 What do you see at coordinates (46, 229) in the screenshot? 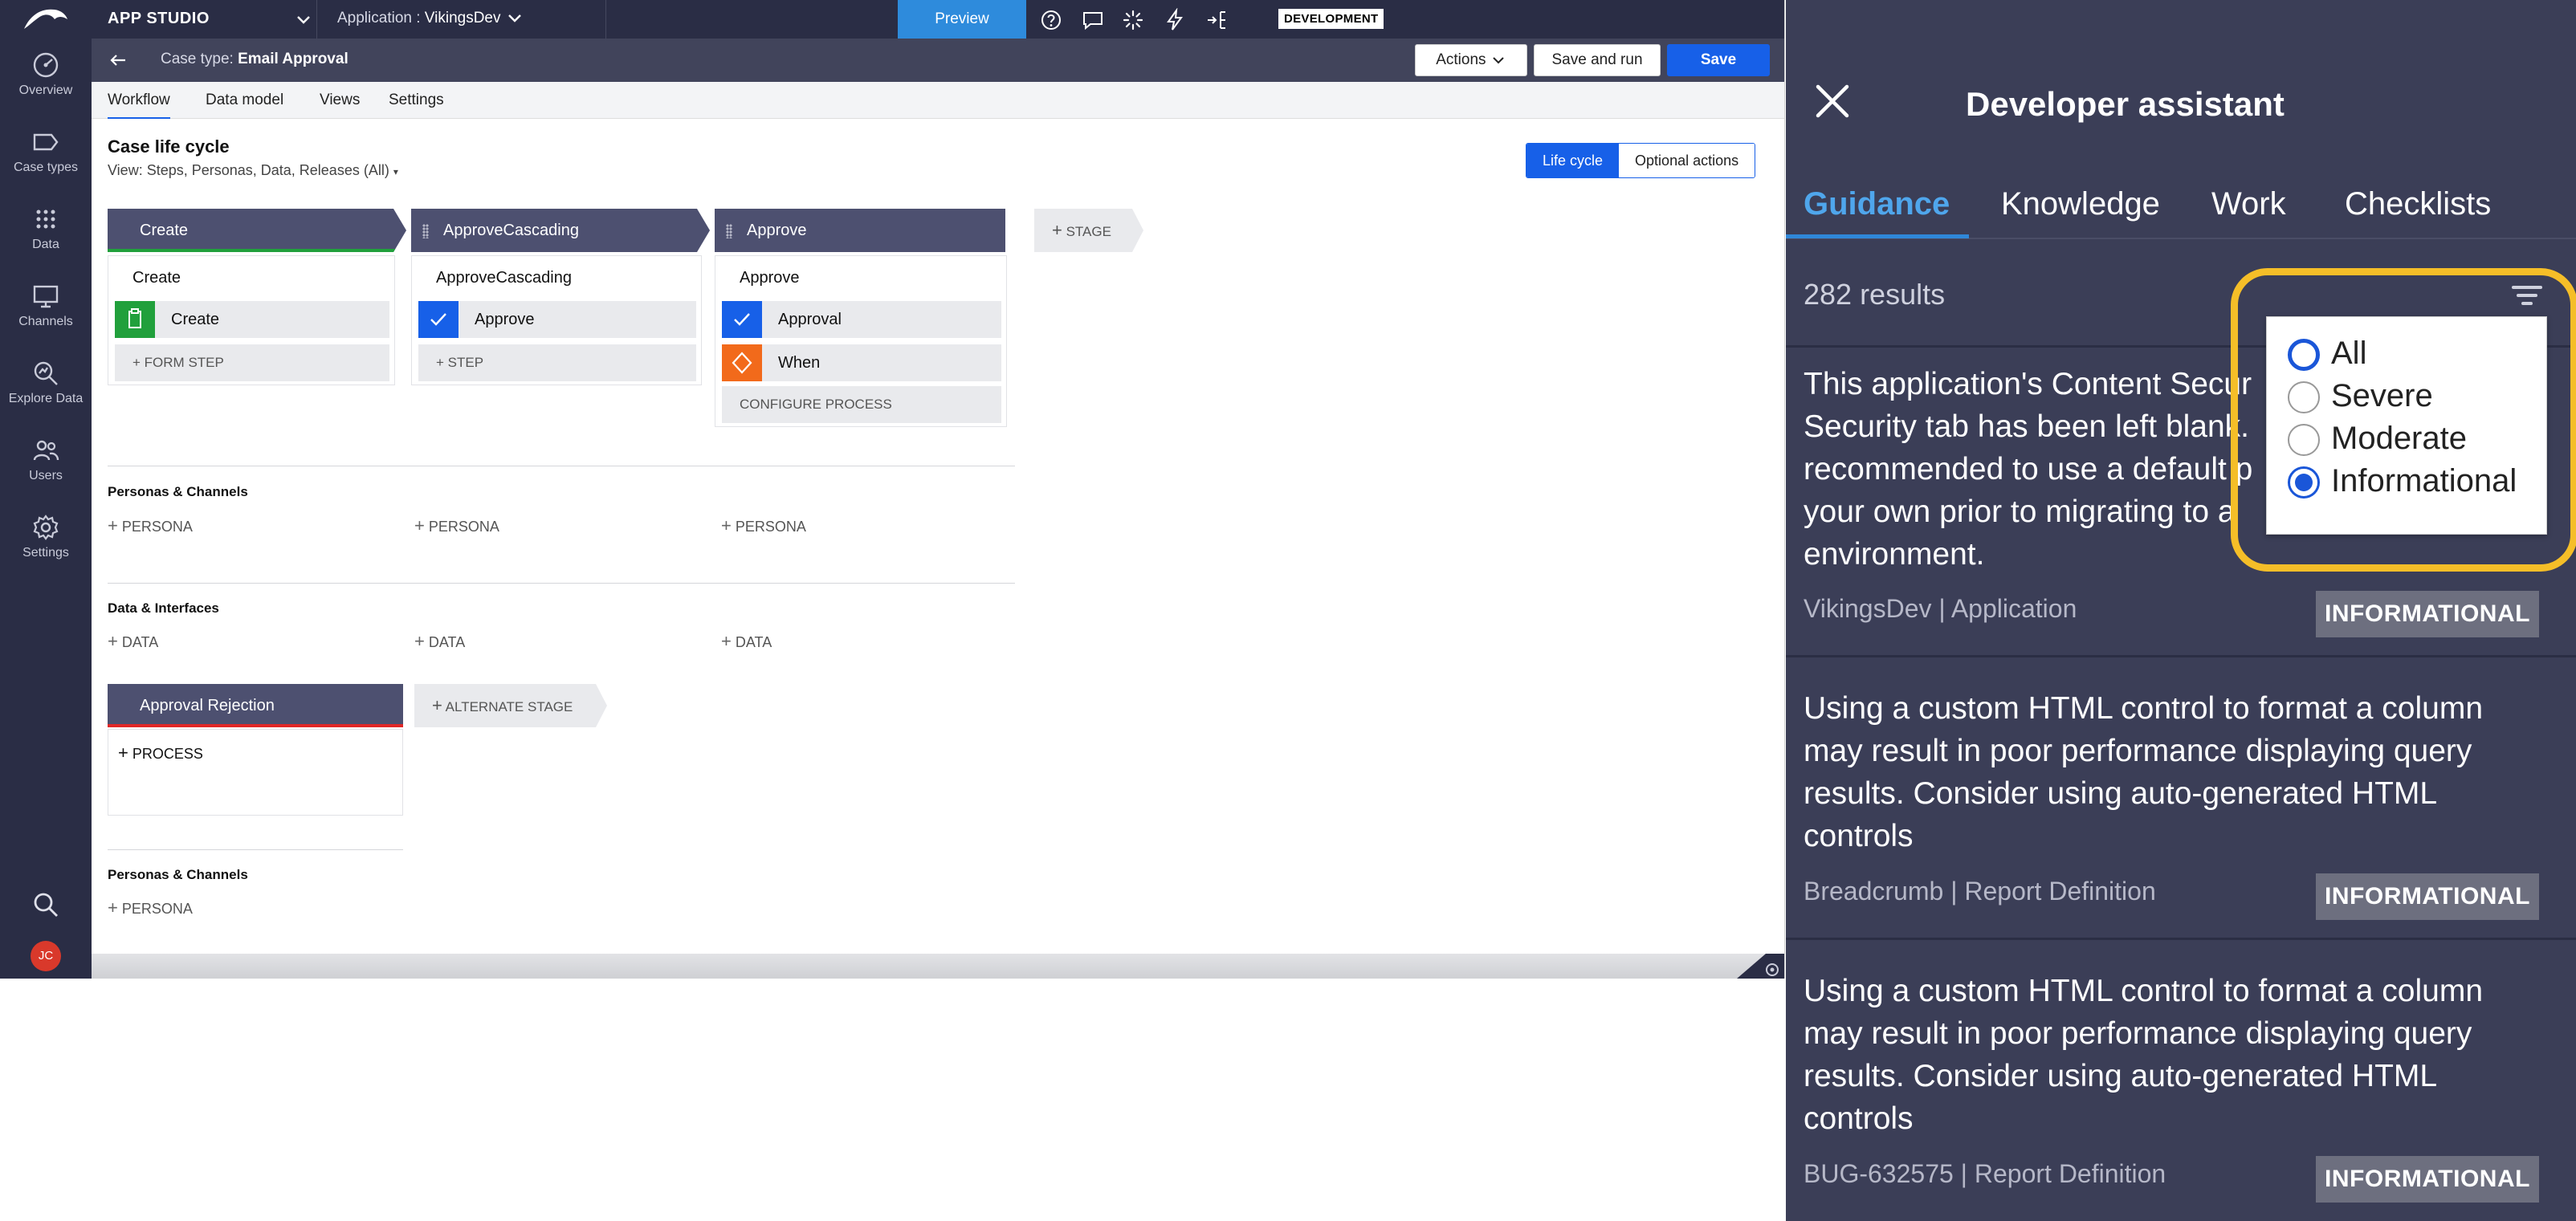
I see `nav-data: Data` at bounding box center [46, 229].